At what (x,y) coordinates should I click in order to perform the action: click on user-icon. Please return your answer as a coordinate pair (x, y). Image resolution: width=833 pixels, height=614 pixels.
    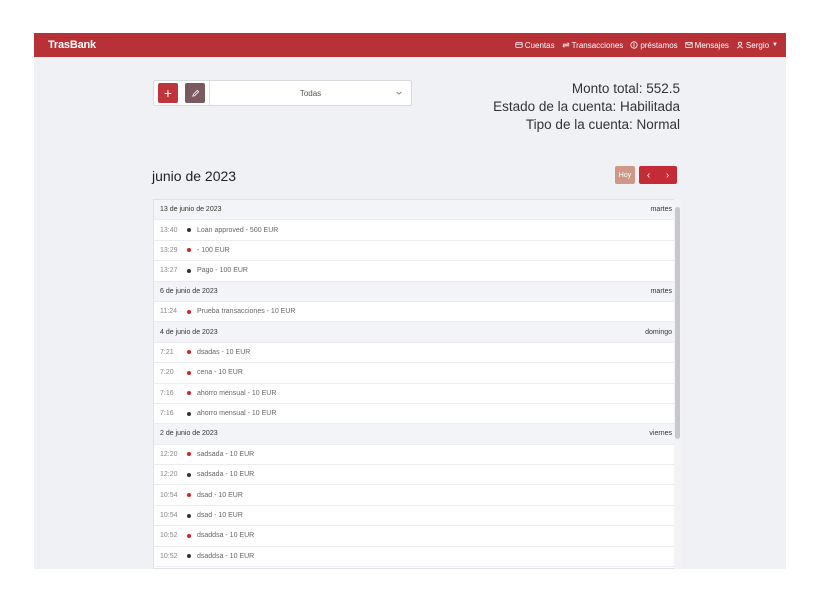
    Looking at the image, I should click on (740, 45).